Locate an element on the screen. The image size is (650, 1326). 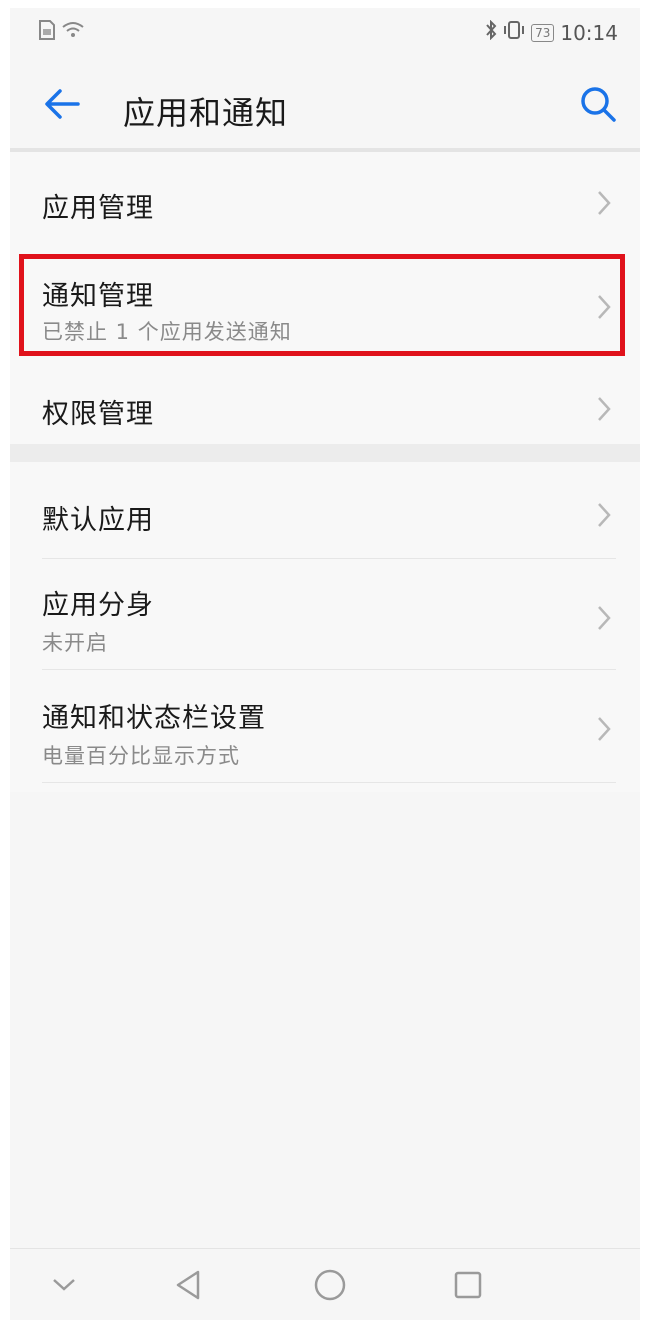
search-button is located at coordinates (598, 104).